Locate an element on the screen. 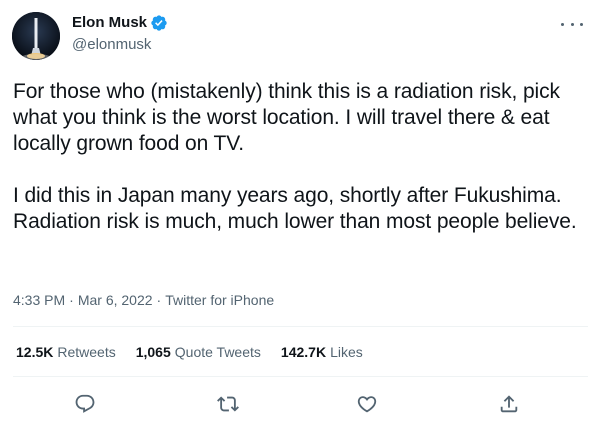 The width and height of the screenshot is (601, 425). retweets-stat: 12.5K Retweets is located at coordinates (66, 352).